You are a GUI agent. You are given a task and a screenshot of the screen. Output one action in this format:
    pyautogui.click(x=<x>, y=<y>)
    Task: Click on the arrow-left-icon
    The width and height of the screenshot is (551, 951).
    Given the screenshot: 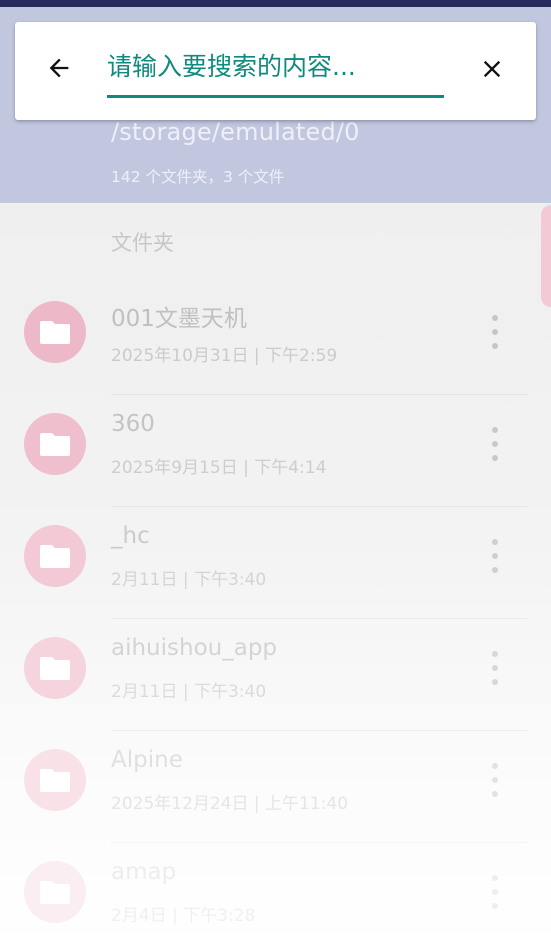 What is the action you would take?
    pyautogui.click(x=59, y=68)
    